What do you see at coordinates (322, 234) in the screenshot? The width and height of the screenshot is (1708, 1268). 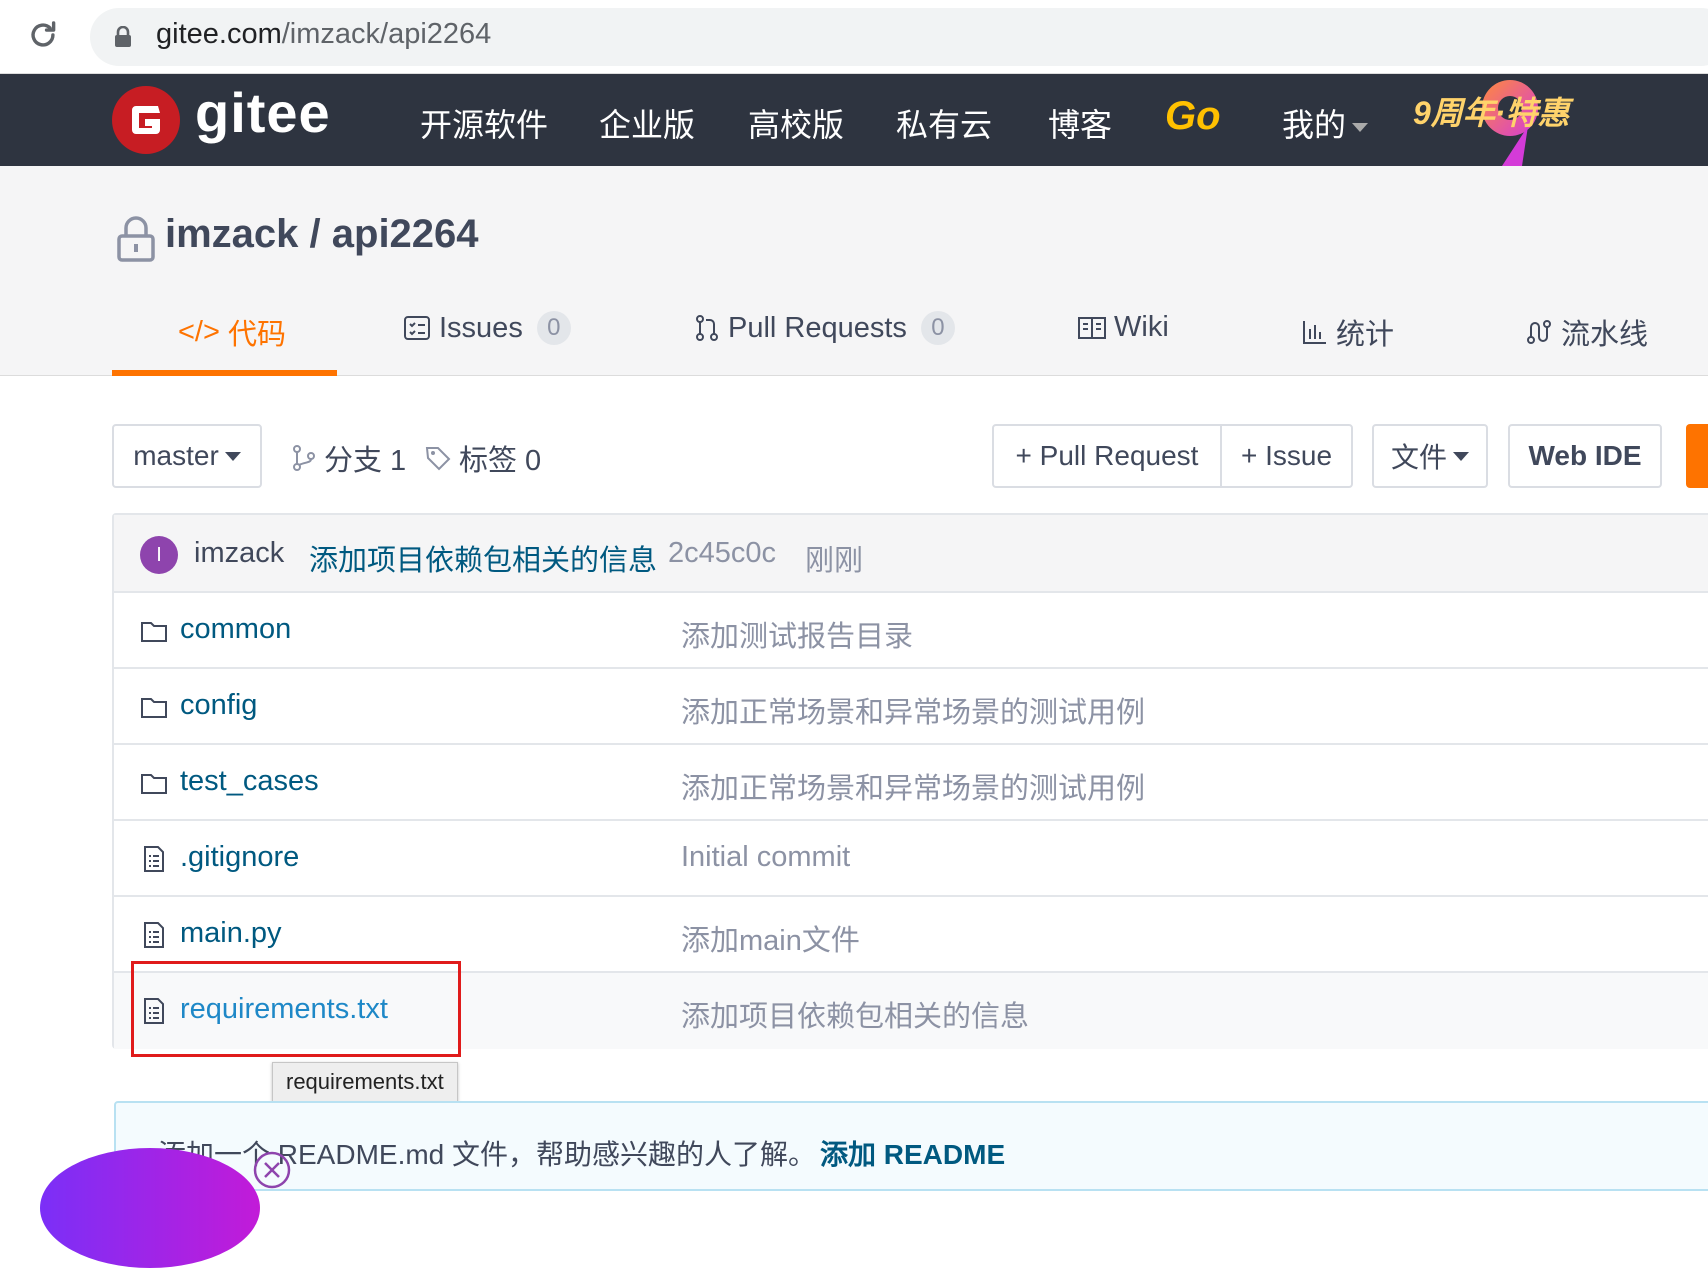 I see `page-title: imzack / api2264` at bounding box center [322, 234].